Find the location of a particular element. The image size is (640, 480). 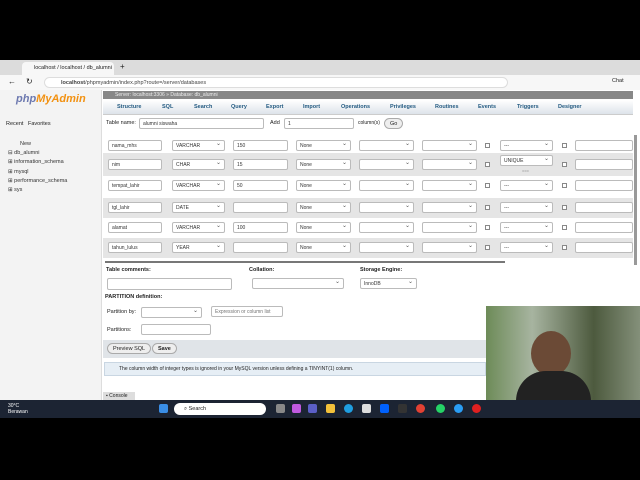

add-count-input is located at coordinates (319, 123).